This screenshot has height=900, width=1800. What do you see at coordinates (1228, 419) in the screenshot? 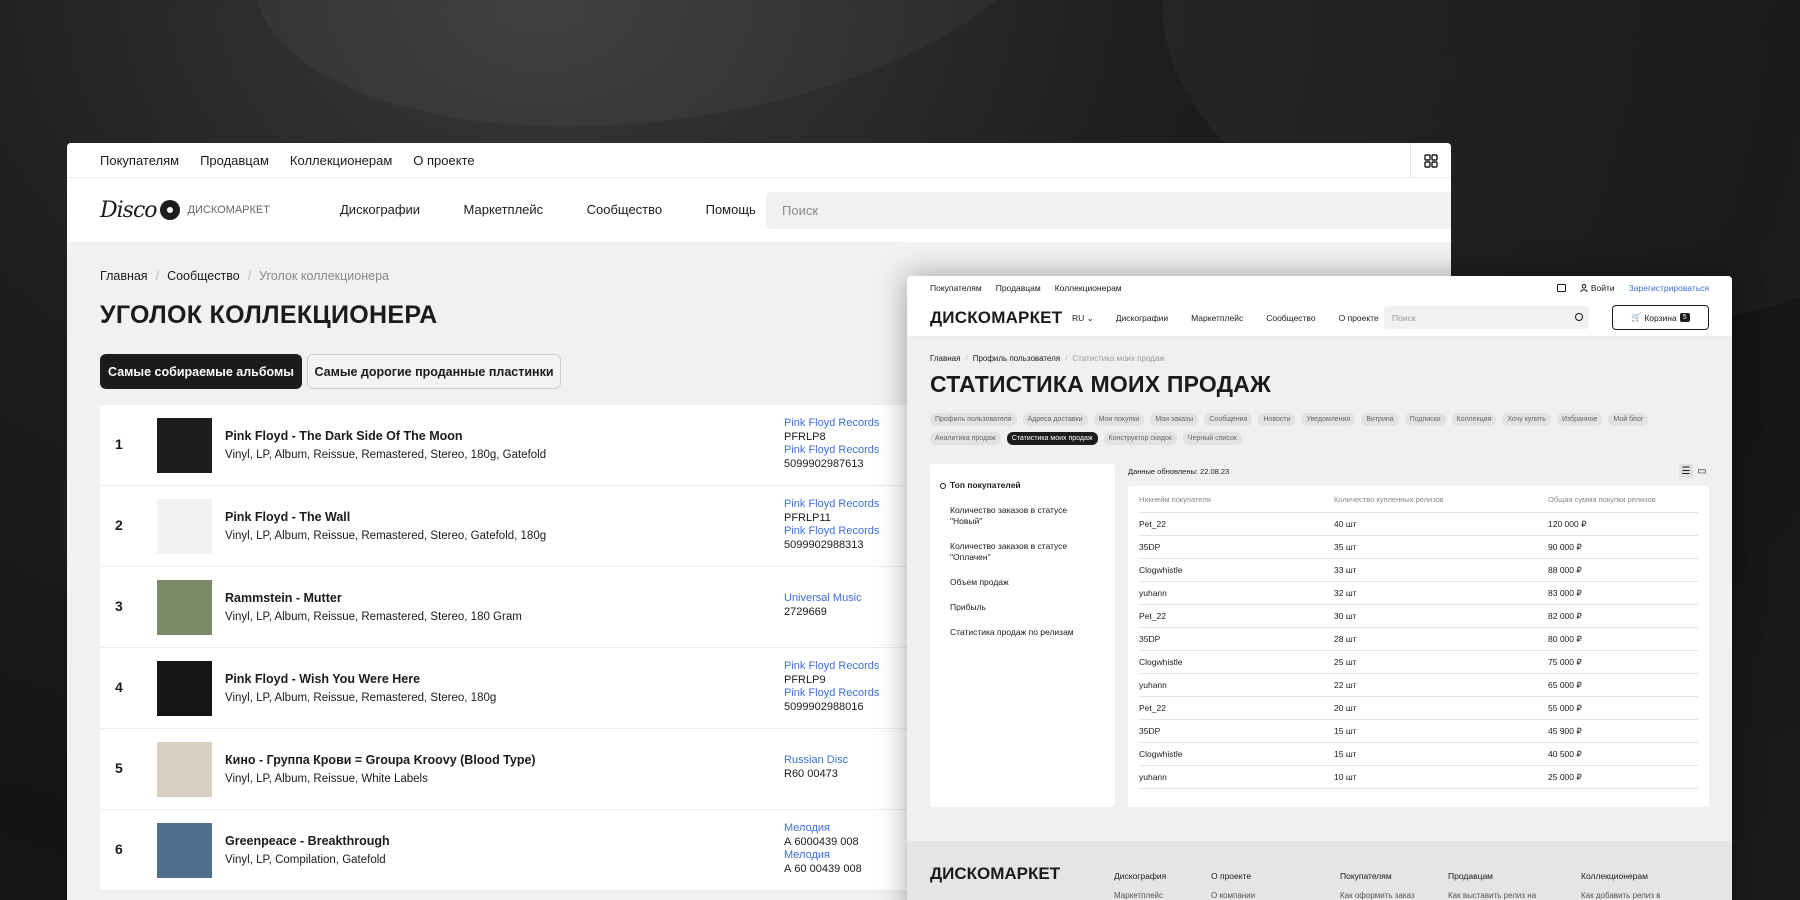
I see `profile-tab-chip: Сообщения` at bounding box center [1228, 419].